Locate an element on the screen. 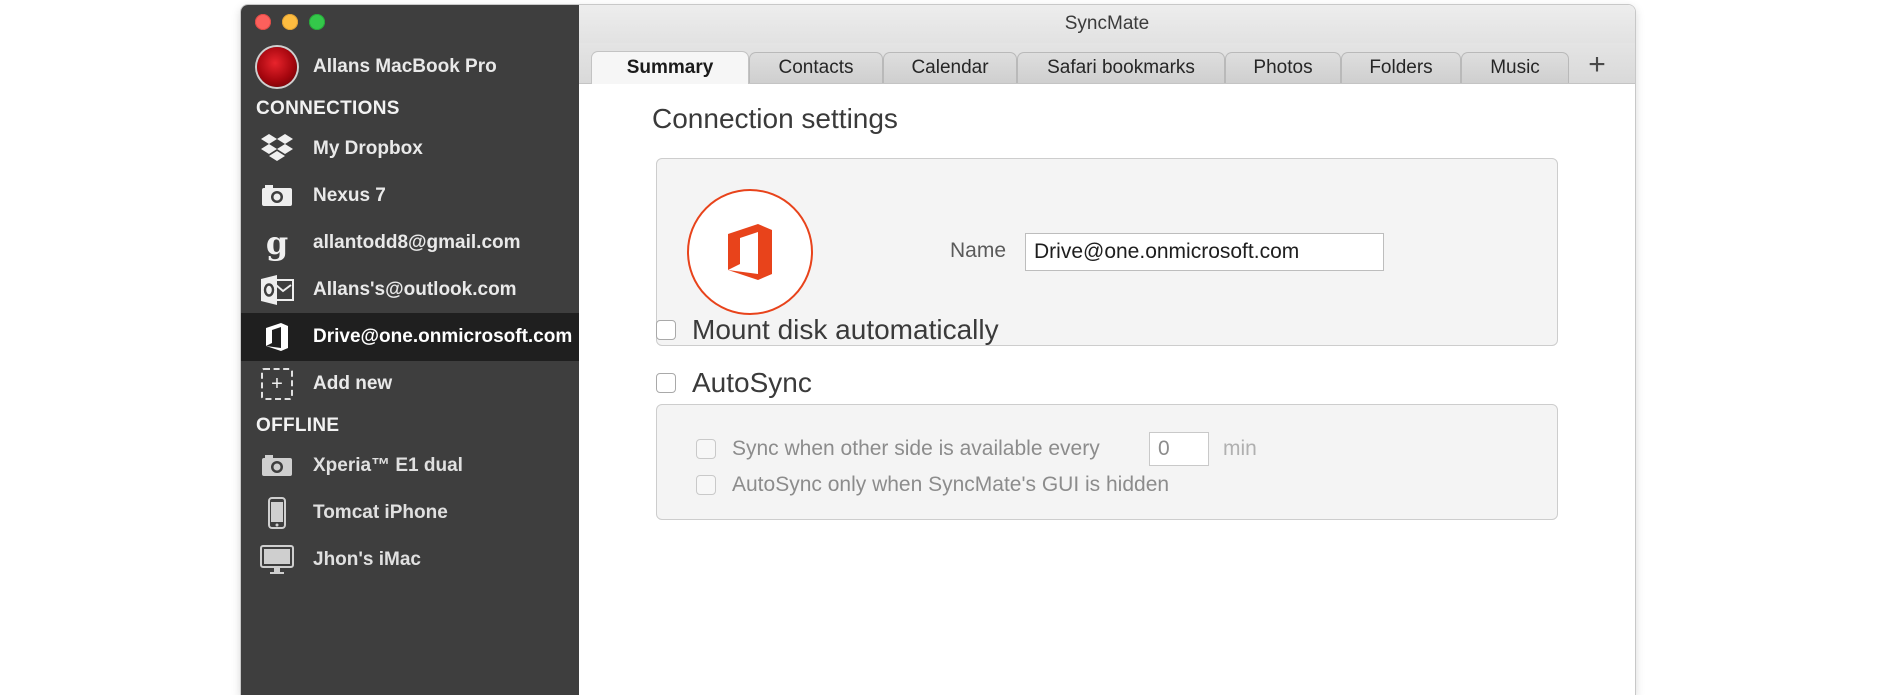  offline-header: OFFLINE is located at coordinates (298, 425).